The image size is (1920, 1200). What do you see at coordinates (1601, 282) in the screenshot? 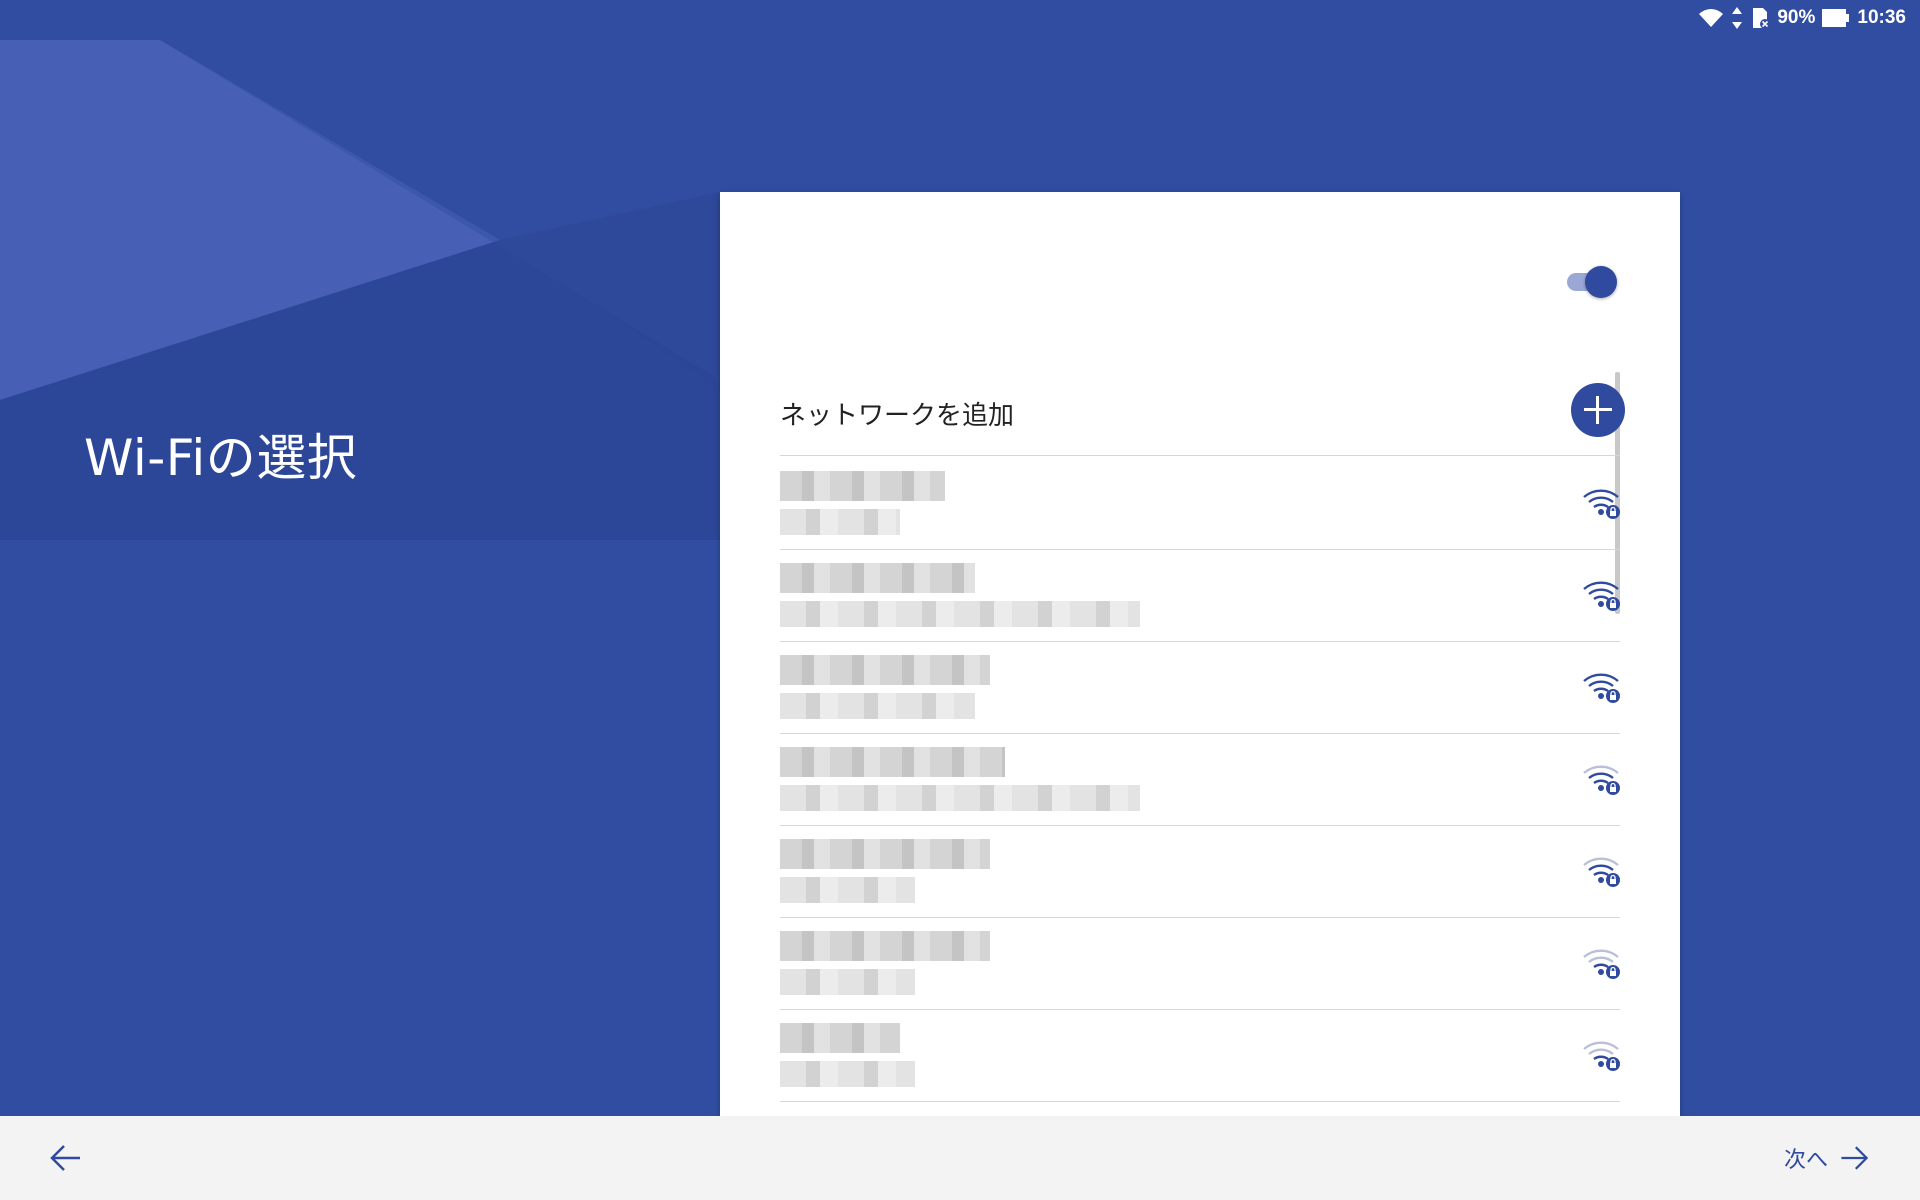
I see `toggle-thumb` at bounding box center [1601, 282].